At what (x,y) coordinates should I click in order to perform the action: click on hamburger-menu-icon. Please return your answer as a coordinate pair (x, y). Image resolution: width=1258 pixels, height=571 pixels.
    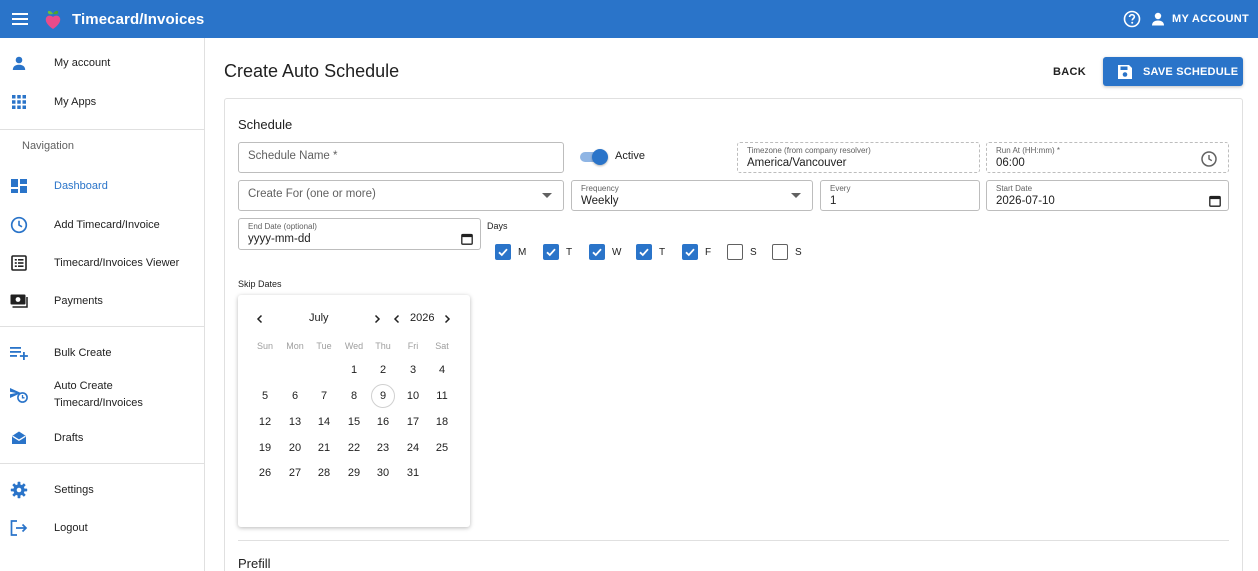
    Looking at the image, I should click on (20, 19).